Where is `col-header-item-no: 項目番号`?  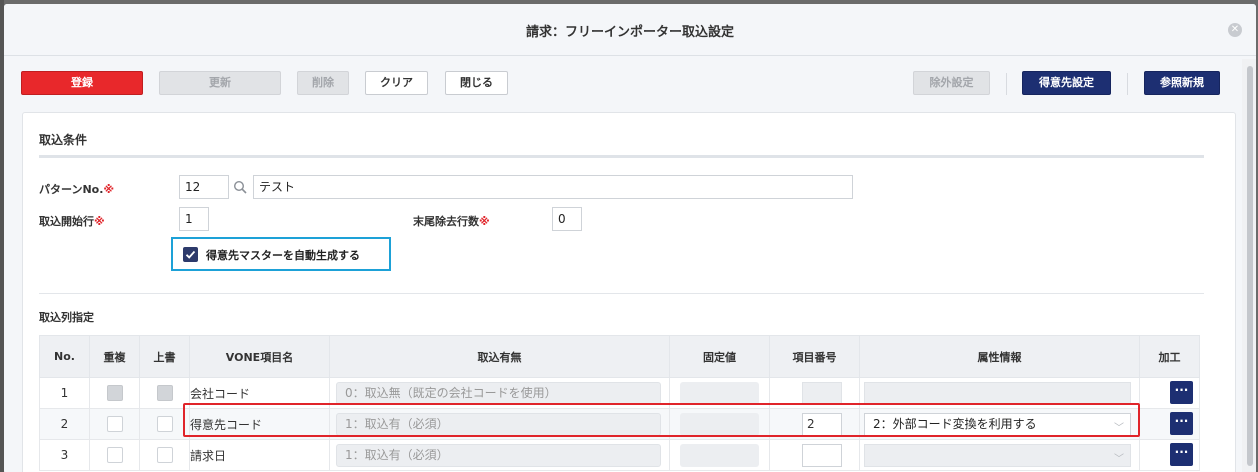 col-header-item-no: 項目番号 is located at coordinates (814, 356).